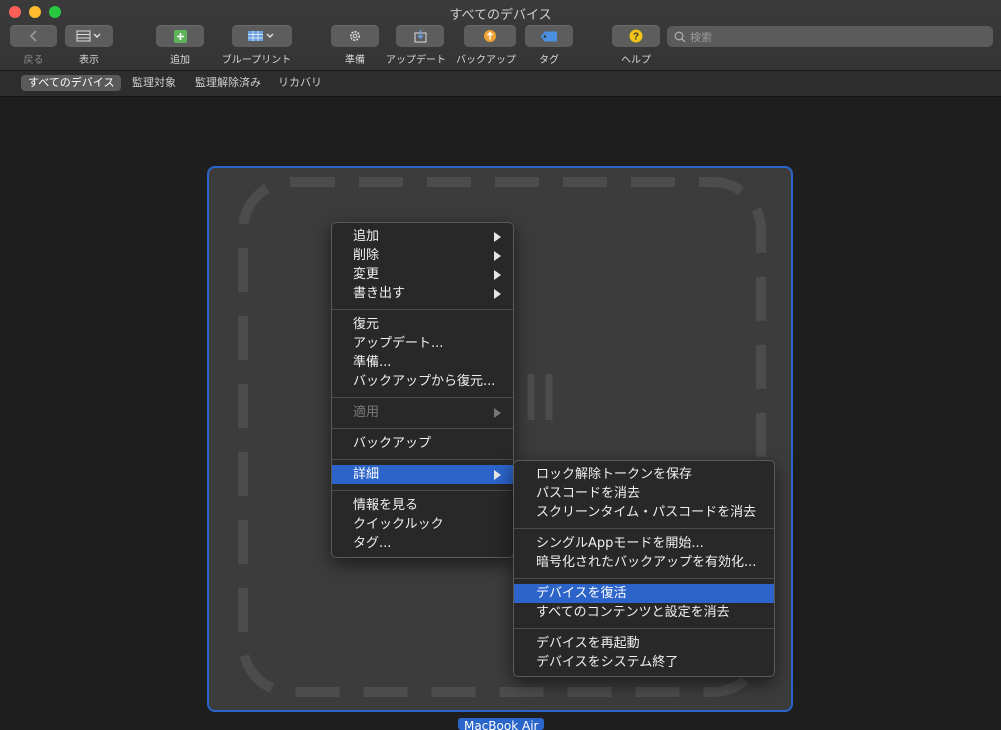 The width and height of the screenshot is (1001, 730). Describe the element at coordinates (489, 36) in the screenshot. I see `backup-icon` at that location.